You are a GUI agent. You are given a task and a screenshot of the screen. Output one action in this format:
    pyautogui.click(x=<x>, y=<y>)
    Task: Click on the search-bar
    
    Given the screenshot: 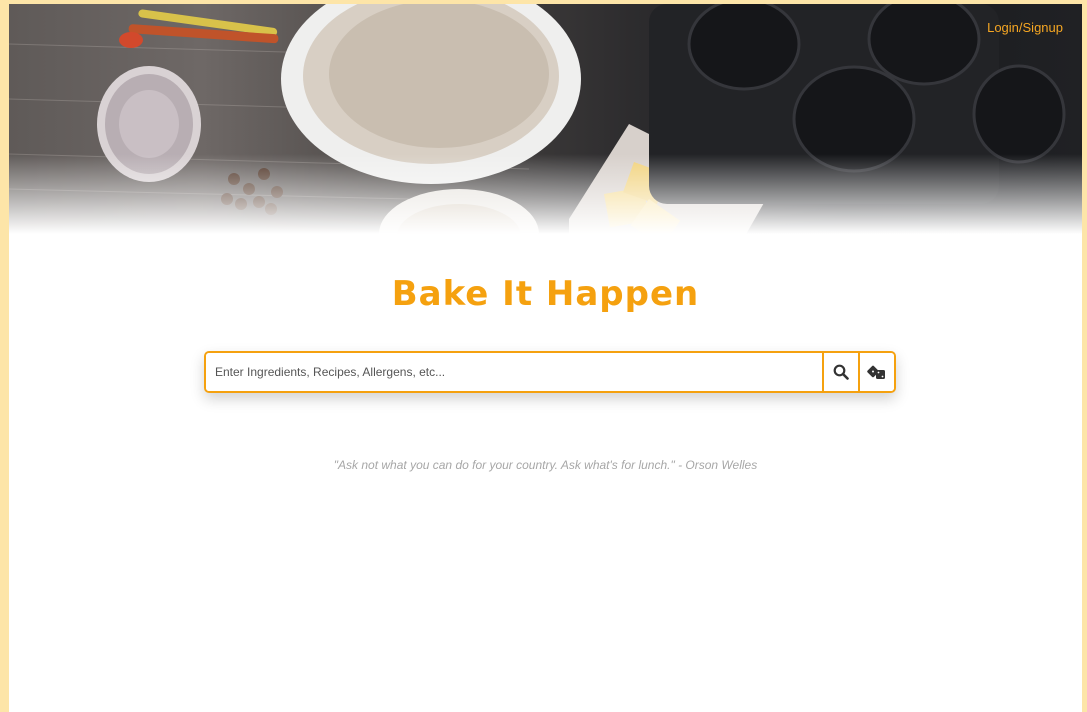 What is the action you would take?
    pyautogui.click(x=550, y=372)
    